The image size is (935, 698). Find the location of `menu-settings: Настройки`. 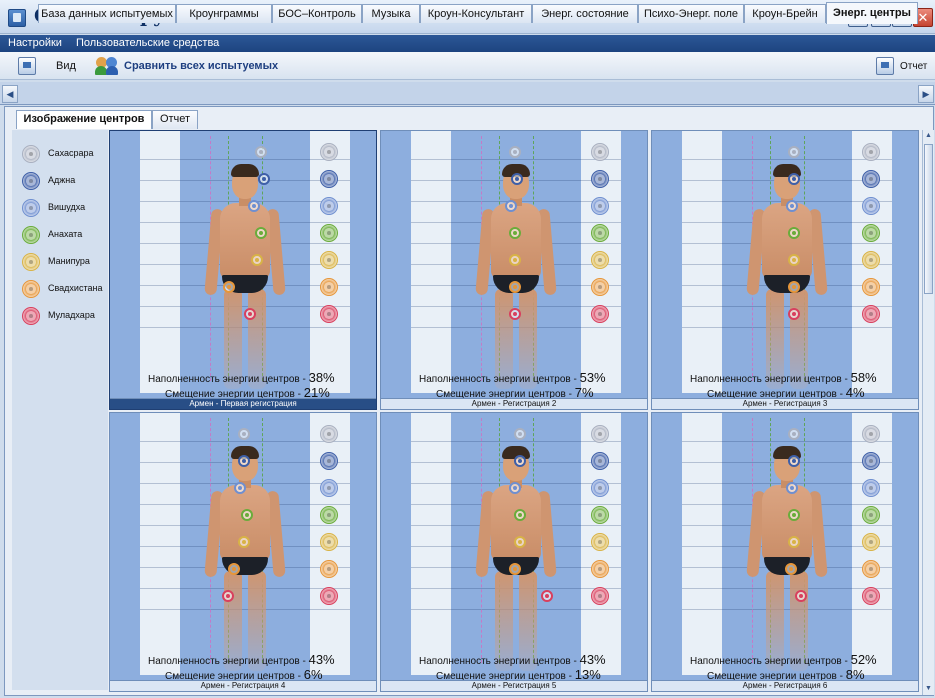

menu-settings: Настройки is located at coordinates (35, 43).